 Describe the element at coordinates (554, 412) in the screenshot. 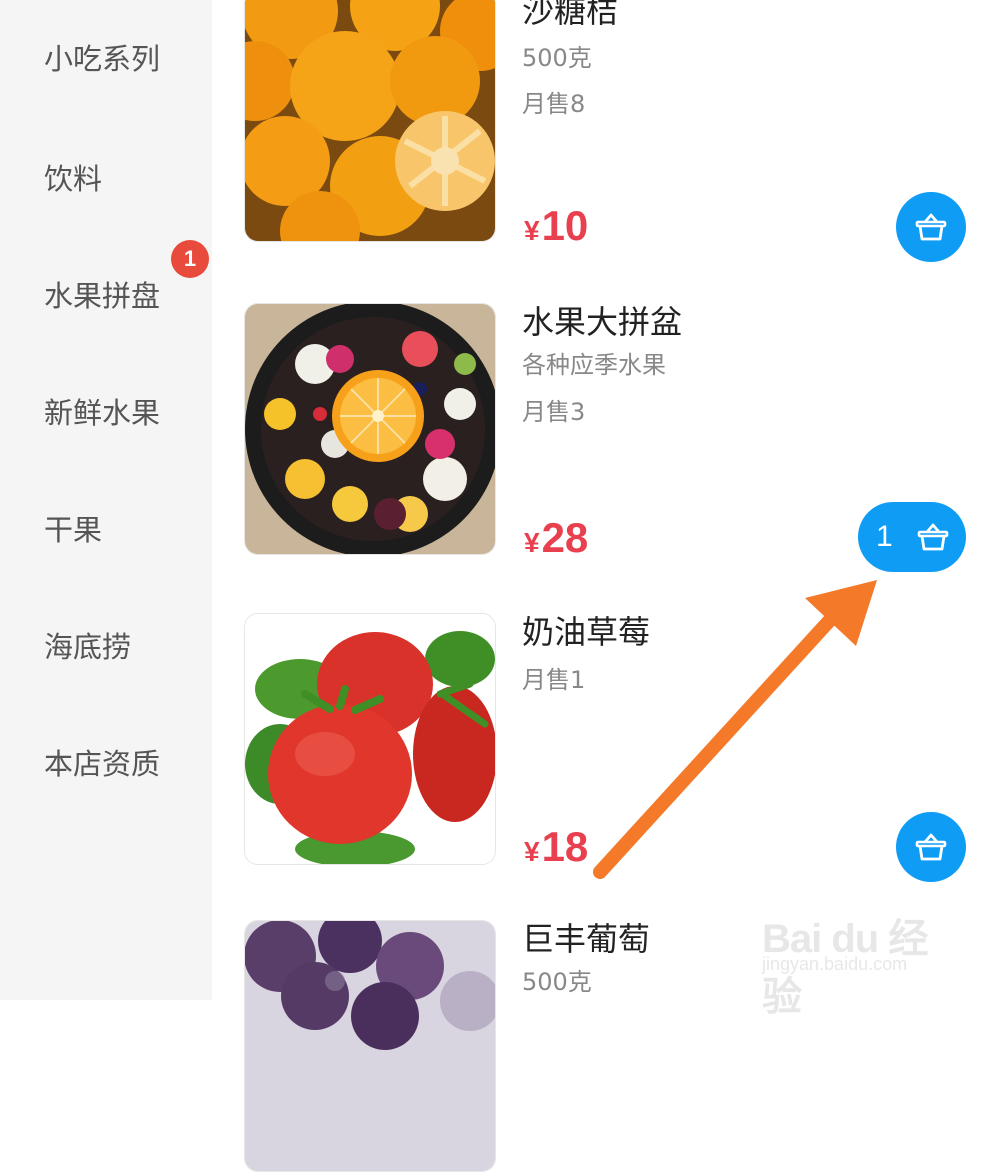

I see `product-monthly-sales: 月售3` at that location.